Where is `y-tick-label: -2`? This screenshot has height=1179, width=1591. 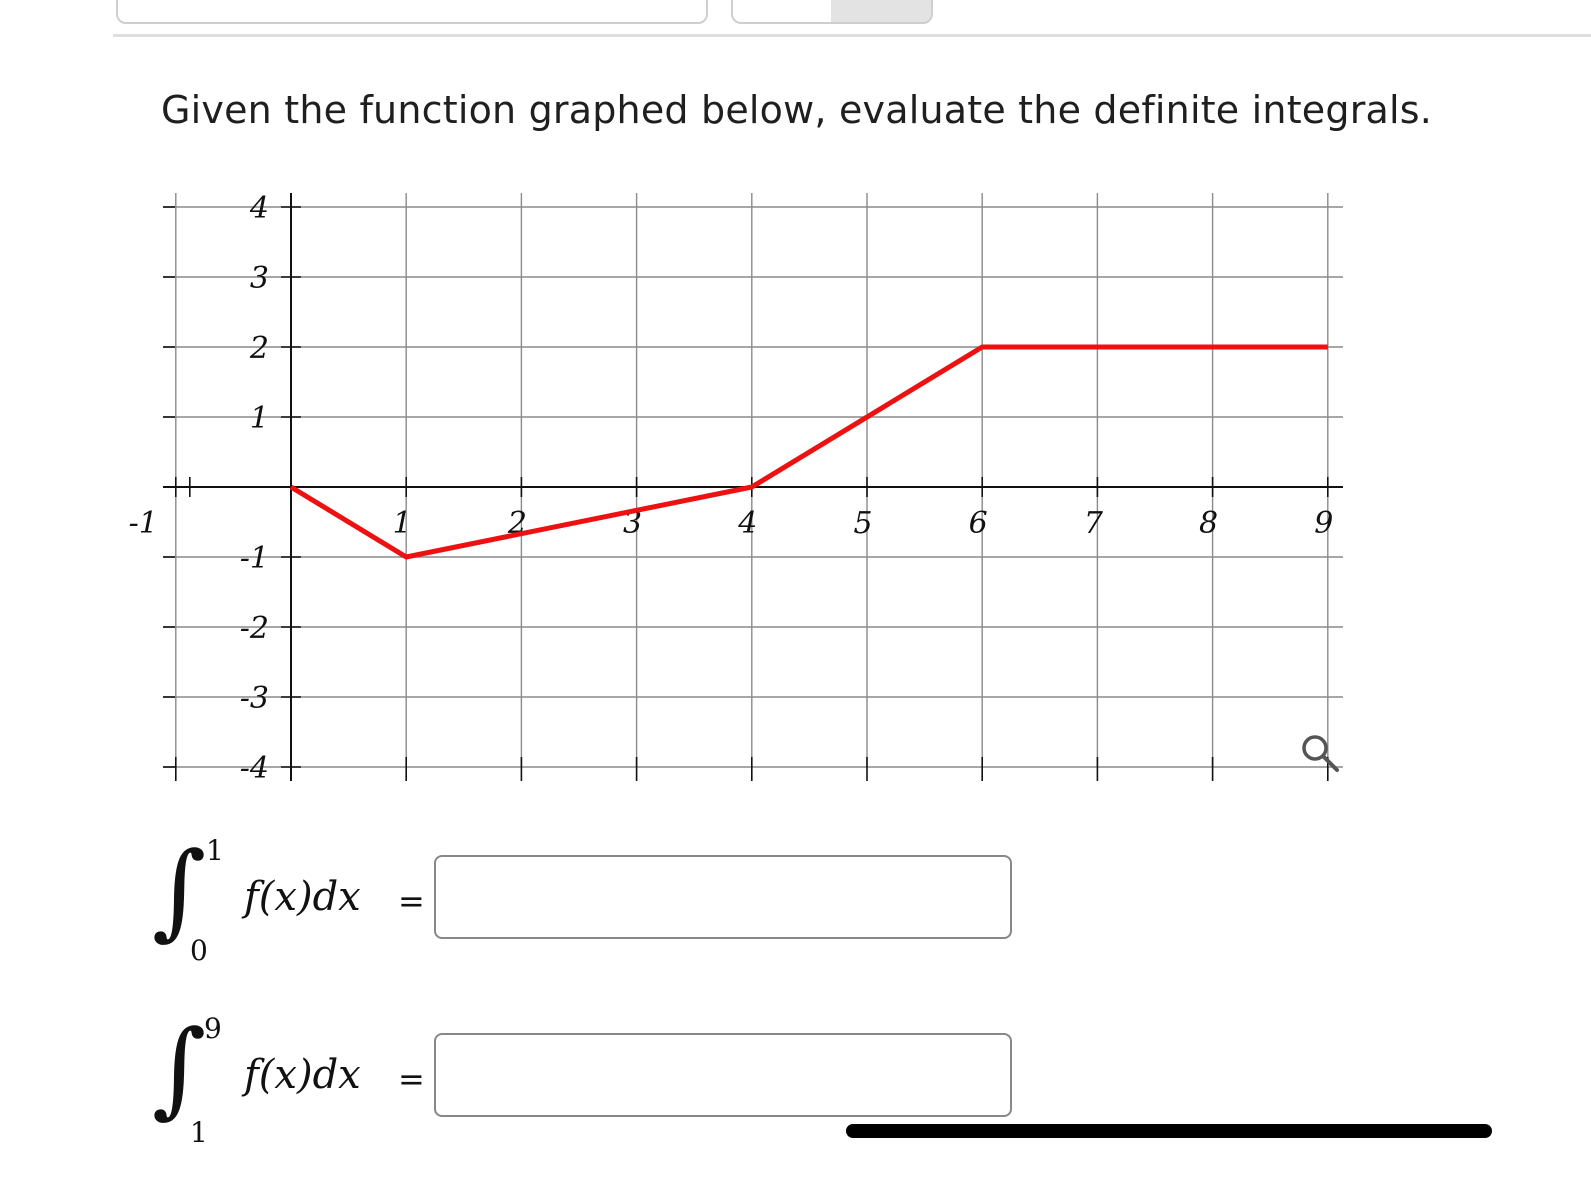
y-tick-label: -2 is located at coordinates (254, 628).